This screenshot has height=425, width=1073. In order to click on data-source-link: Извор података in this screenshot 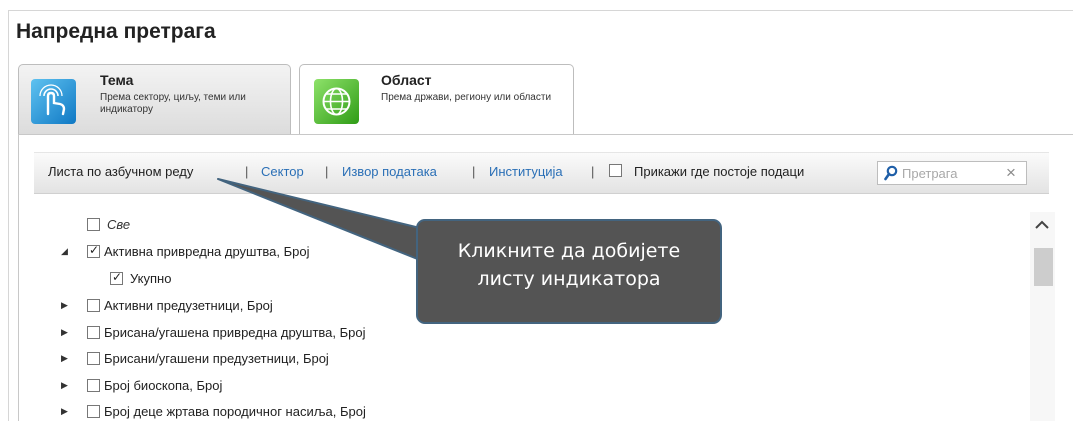, I will do `click(389, 171)`.